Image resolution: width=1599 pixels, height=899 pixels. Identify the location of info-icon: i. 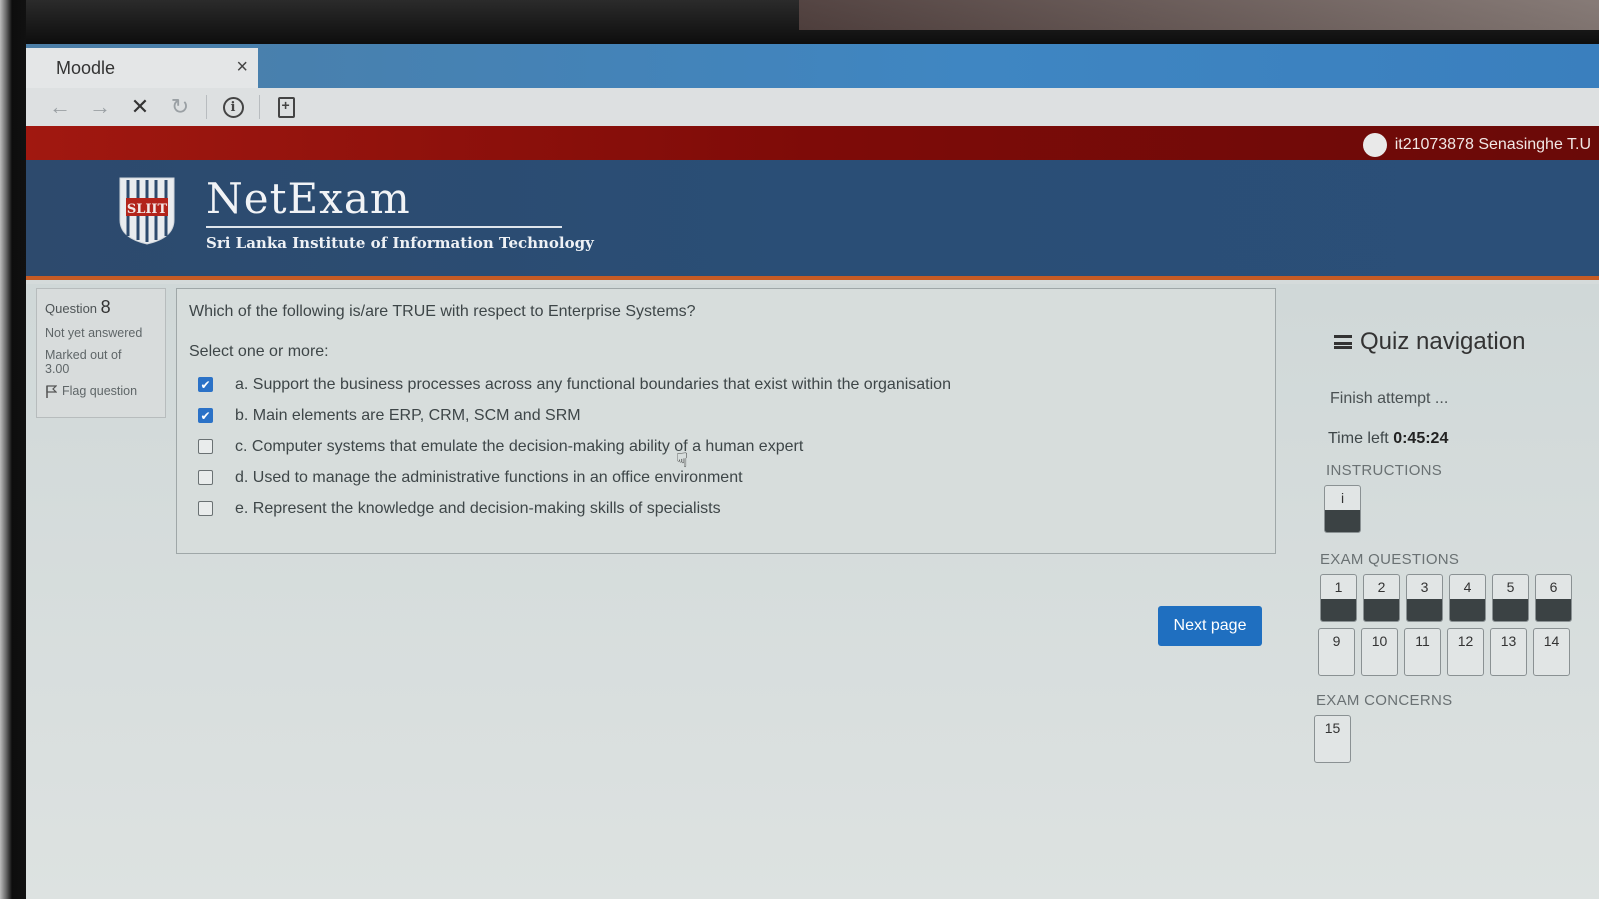
(233, 107).